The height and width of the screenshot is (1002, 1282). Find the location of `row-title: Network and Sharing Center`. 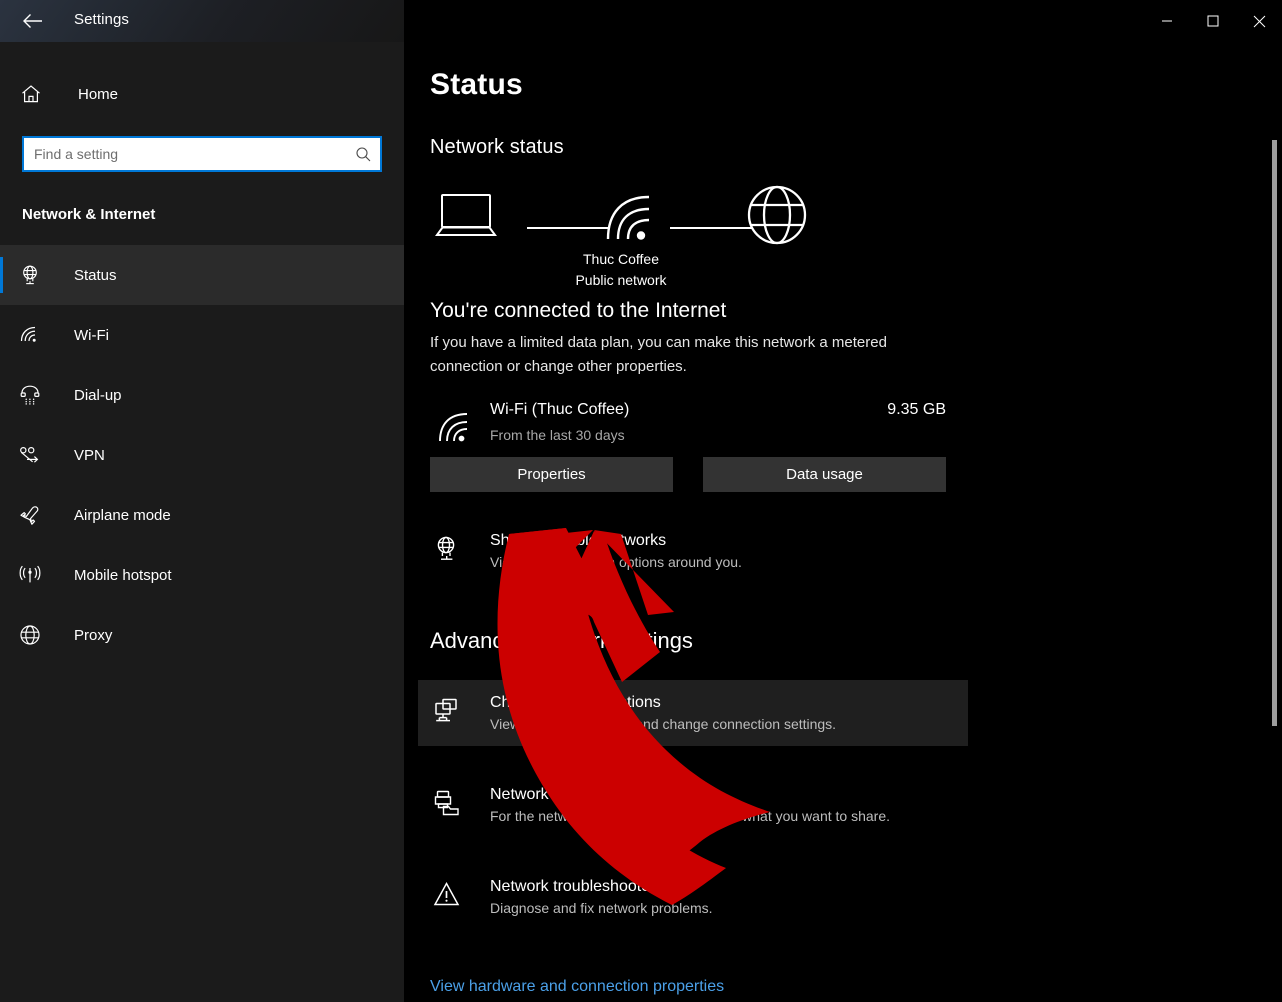

row-title: Network and Sharing Center is located at coordinates (591, 794).